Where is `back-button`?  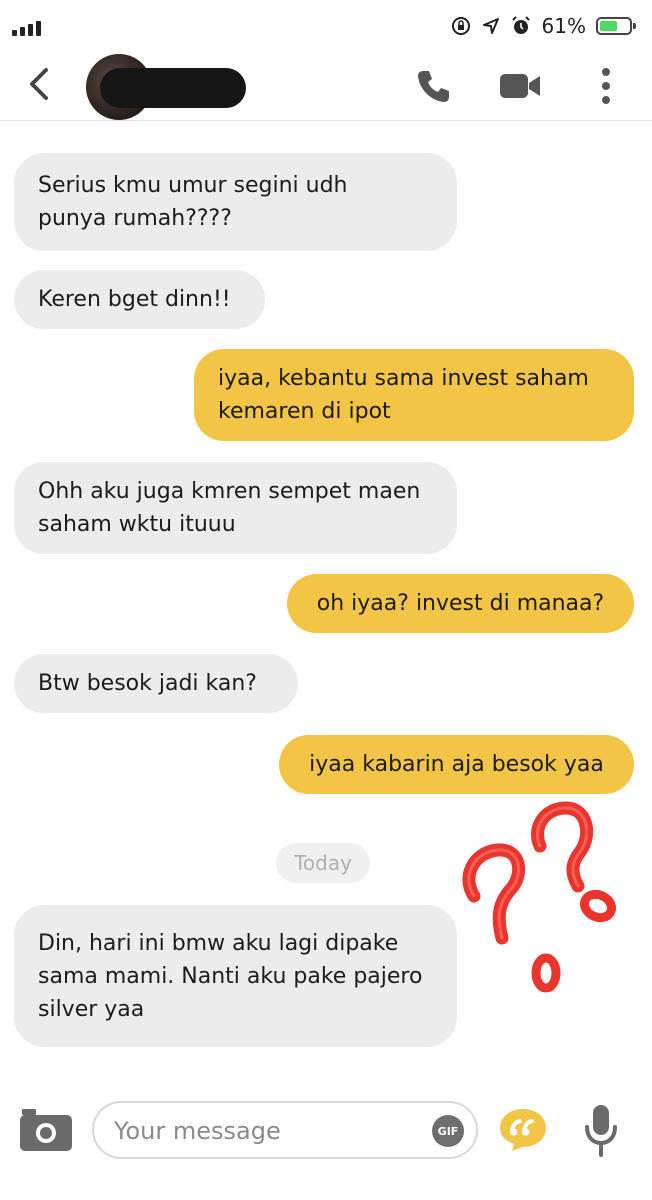
back-button is located at coordinates (40, 84).